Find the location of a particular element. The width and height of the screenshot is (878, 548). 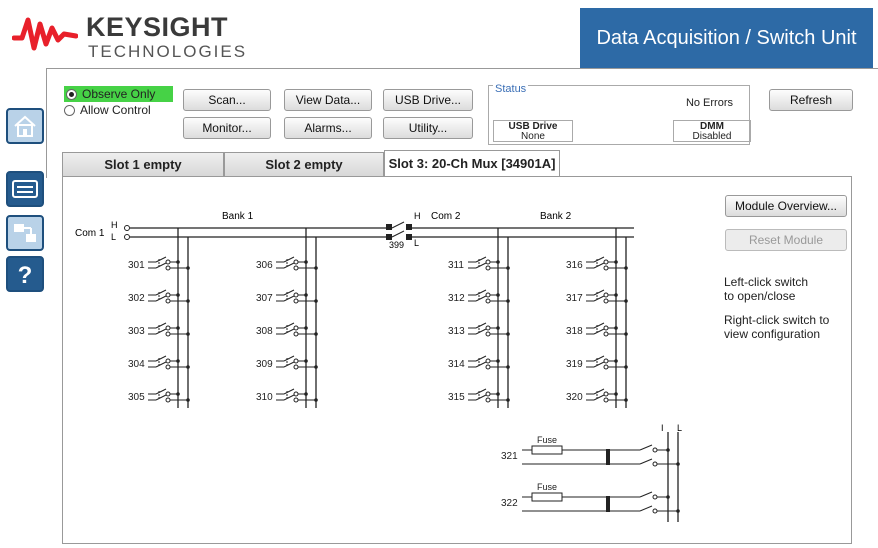

usb-drive-status-value: None is located at coordinates (533, 136).